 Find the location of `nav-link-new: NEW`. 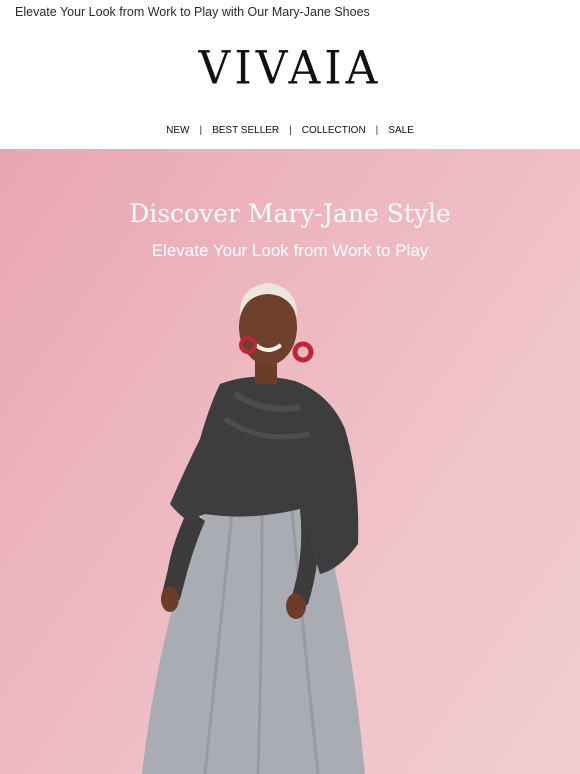

nav-link-new: NEW is located at coordinates (177, 130).